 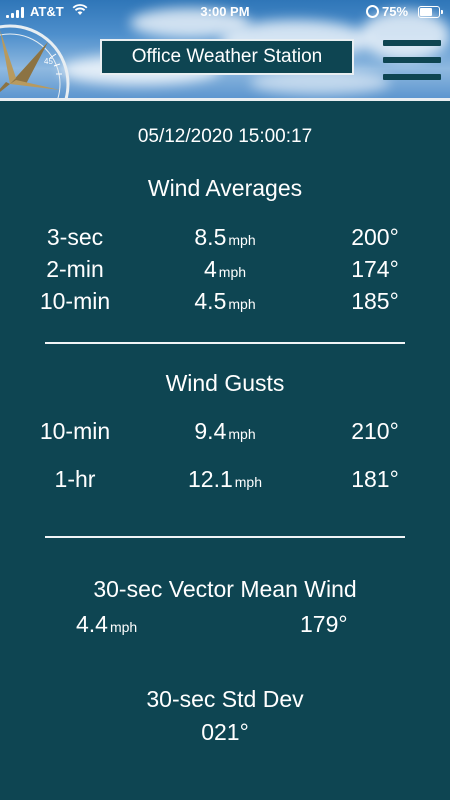 I want to click on wind-gusts-title: Wind Gusts, so click(x=225, y=383).